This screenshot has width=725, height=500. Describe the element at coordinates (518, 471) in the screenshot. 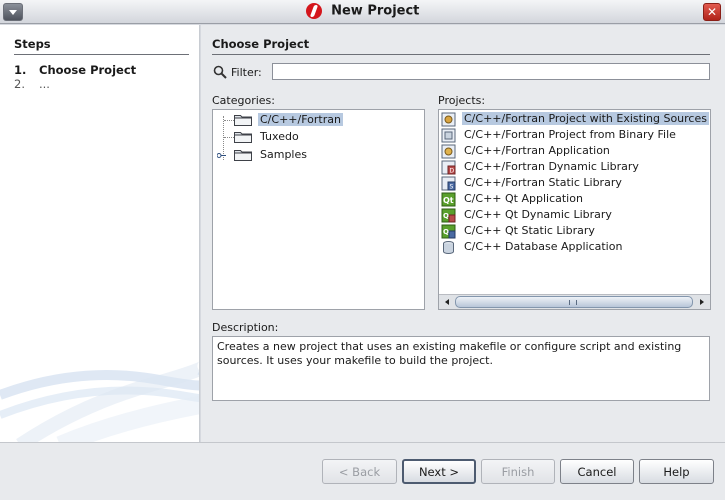

I see `finish-button: Finish` at that location.